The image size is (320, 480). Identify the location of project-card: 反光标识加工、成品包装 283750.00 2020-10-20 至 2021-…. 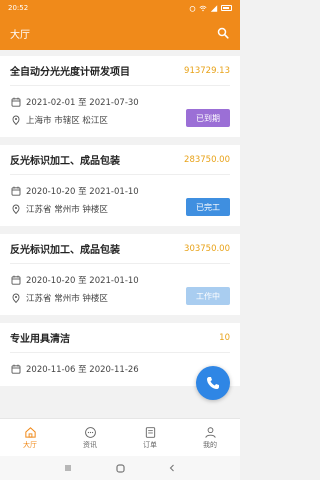
(120, 185).